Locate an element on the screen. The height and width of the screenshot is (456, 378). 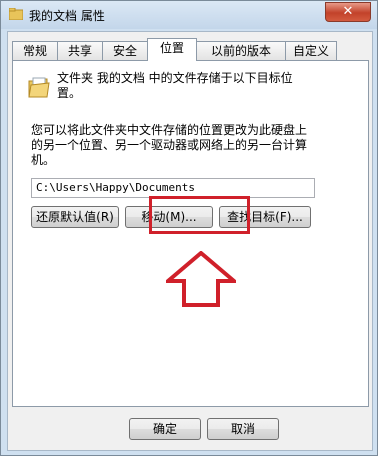
tab-security: 安全 is located at coordinates (125, 50).